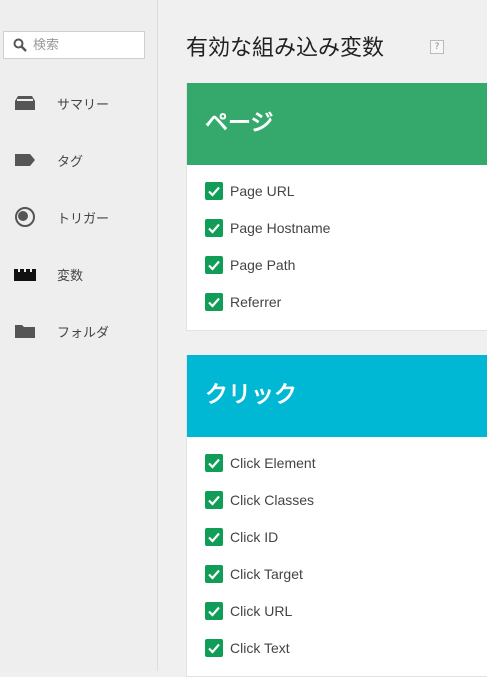 The width and height of the screenshot is (487, 677). What do you see at coordinates (266, 574) in the screenshot?
I see `variable-label: Click Target` at bounding box center [266, 574].